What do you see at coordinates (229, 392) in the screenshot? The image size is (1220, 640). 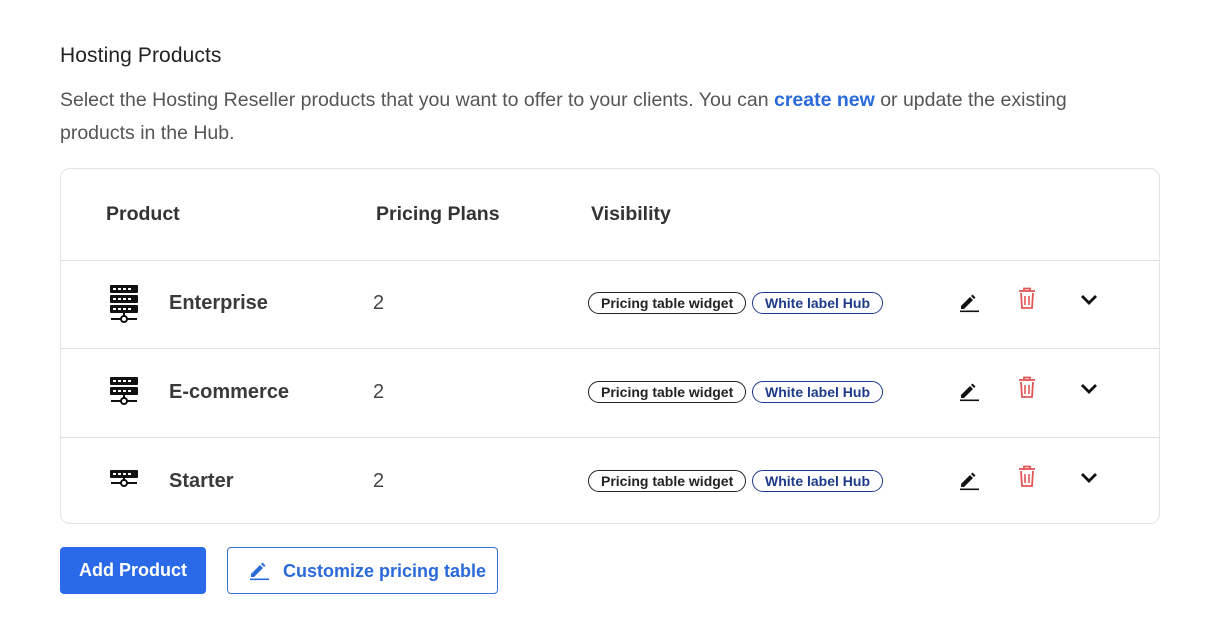 I see `product-name: E-commerce` at bounding box center [229, 392].